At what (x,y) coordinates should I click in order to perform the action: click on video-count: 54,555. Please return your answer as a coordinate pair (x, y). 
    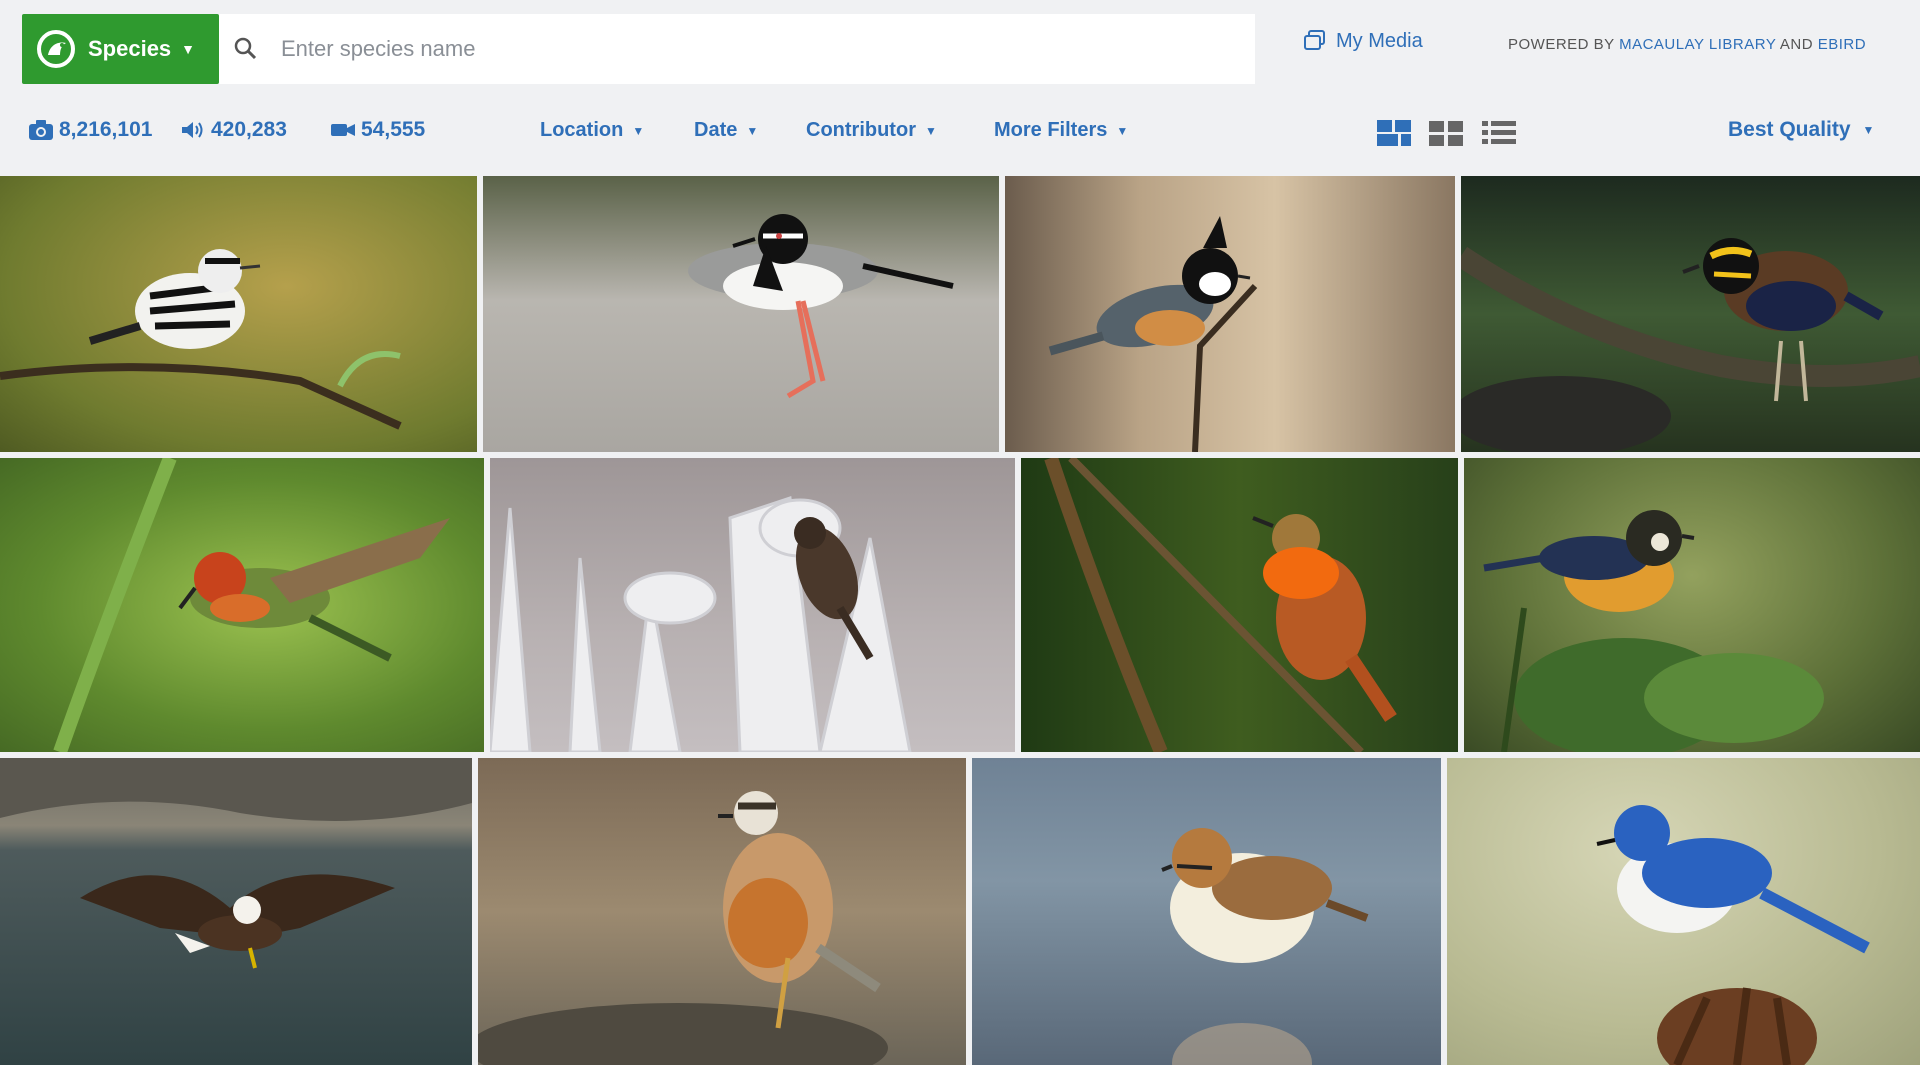
    Looking at the image, I should click on (377, 130).